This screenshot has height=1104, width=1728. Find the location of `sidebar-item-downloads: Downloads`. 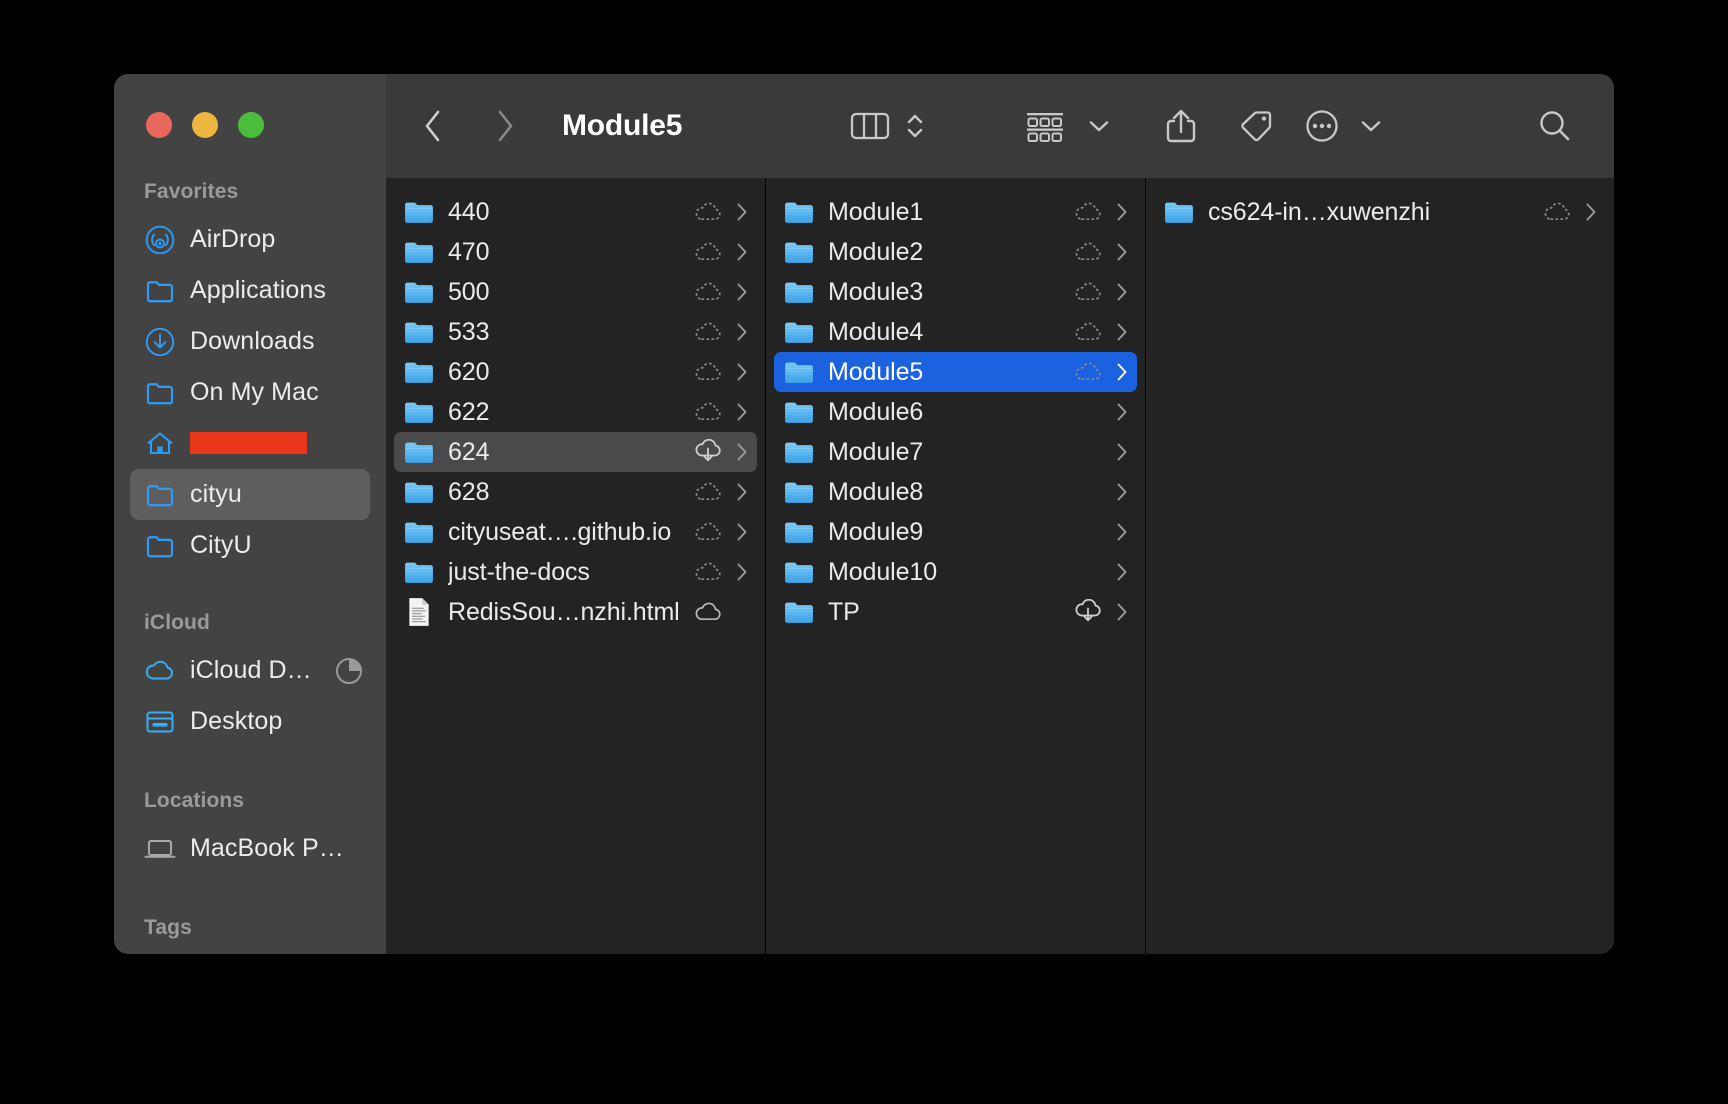

sidebar-item-downloads: Downloads is located at coordinates (250, 341).